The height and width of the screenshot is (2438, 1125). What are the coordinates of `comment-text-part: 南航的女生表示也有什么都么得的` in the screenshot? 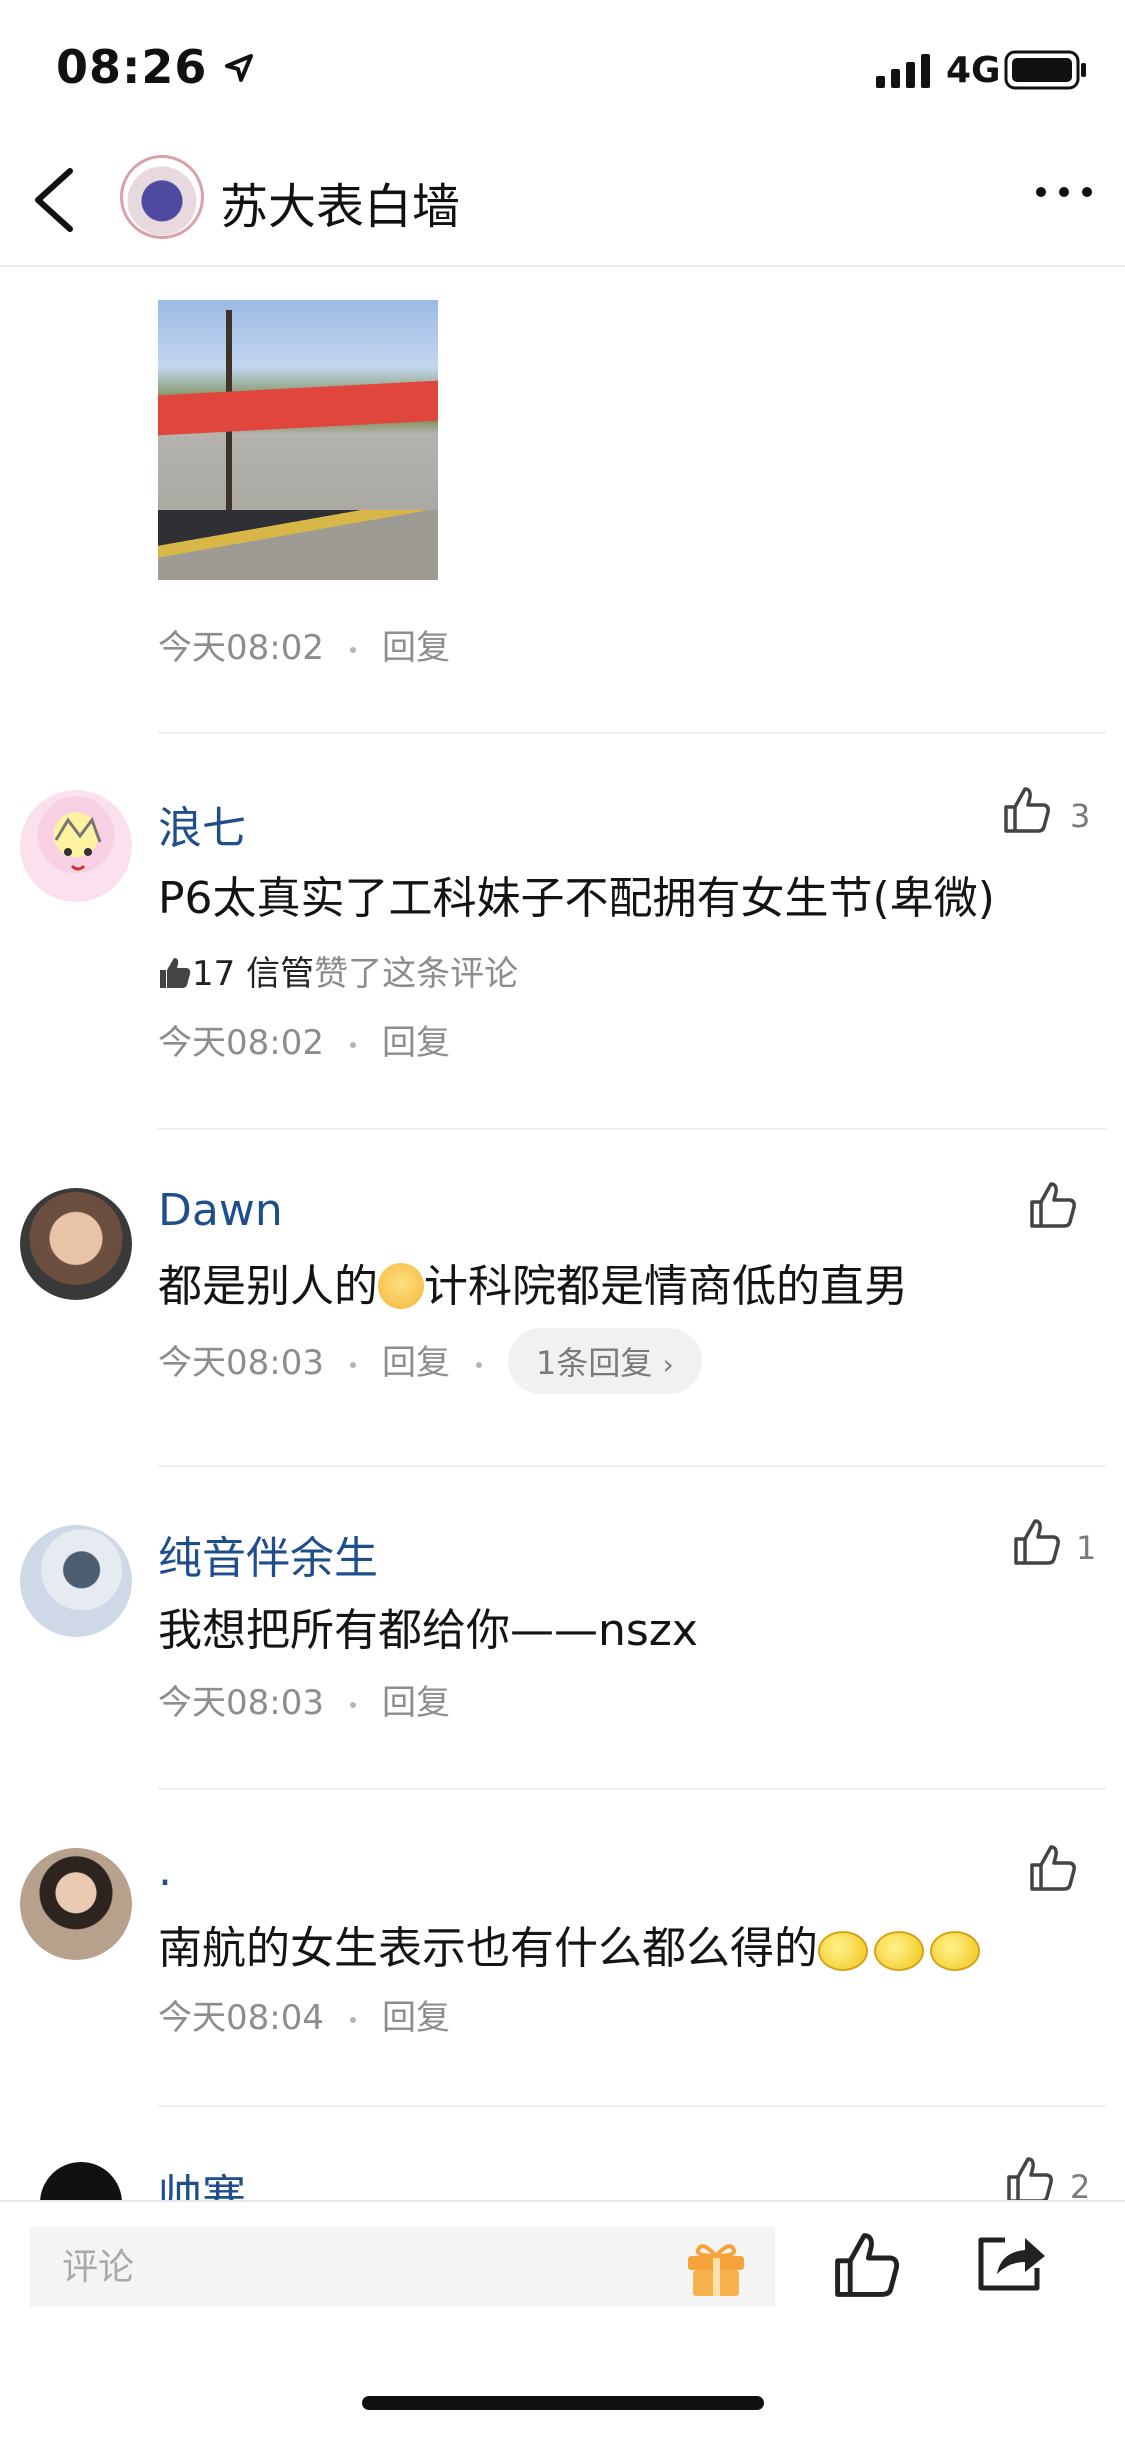 It's located at (488, 1948).